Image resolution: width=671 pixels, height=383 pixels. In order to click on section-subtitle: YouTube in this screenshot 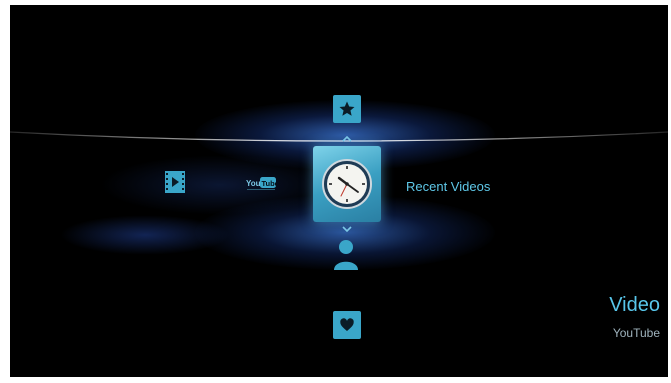, I will do `click(636, 333)`.